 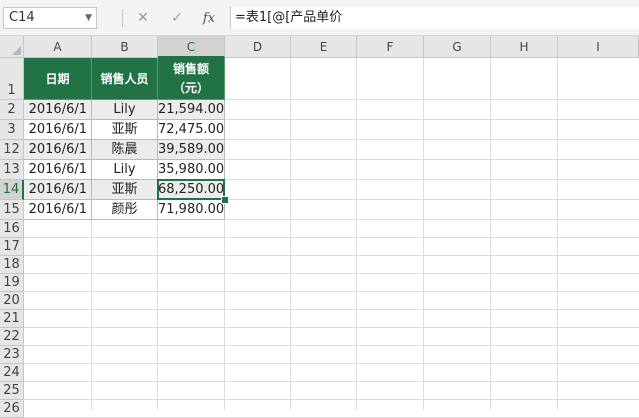 I want to click on chevron-down-icon: ▼, so click(x=88, y=18).